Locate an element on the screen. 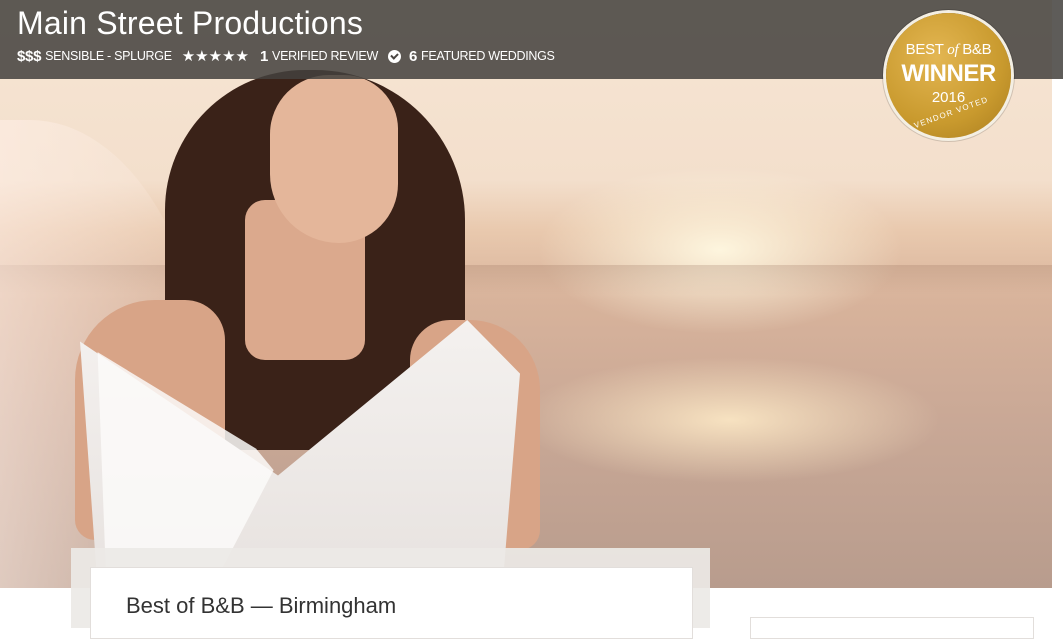 The width and height of the screenshot is (1063, 639). price-symbol: $$$ is located at coordinates (29, 56).